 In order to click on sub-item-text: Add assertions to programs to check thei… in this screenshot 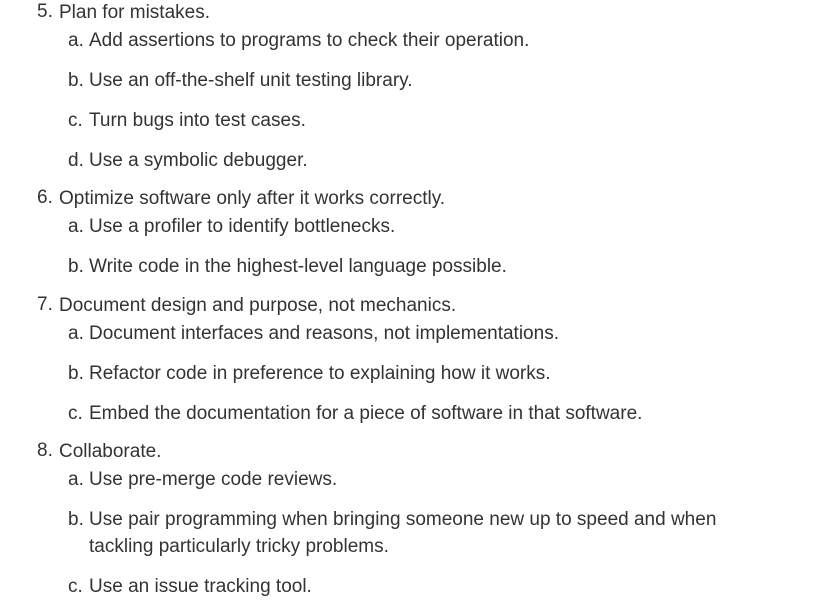, I will do `click(309, 40)`.